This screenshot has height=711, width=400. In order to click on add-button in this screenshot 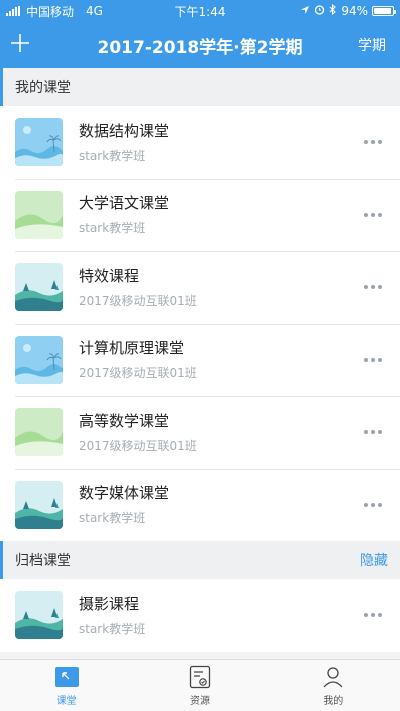, I will do `click(20, 45)`.